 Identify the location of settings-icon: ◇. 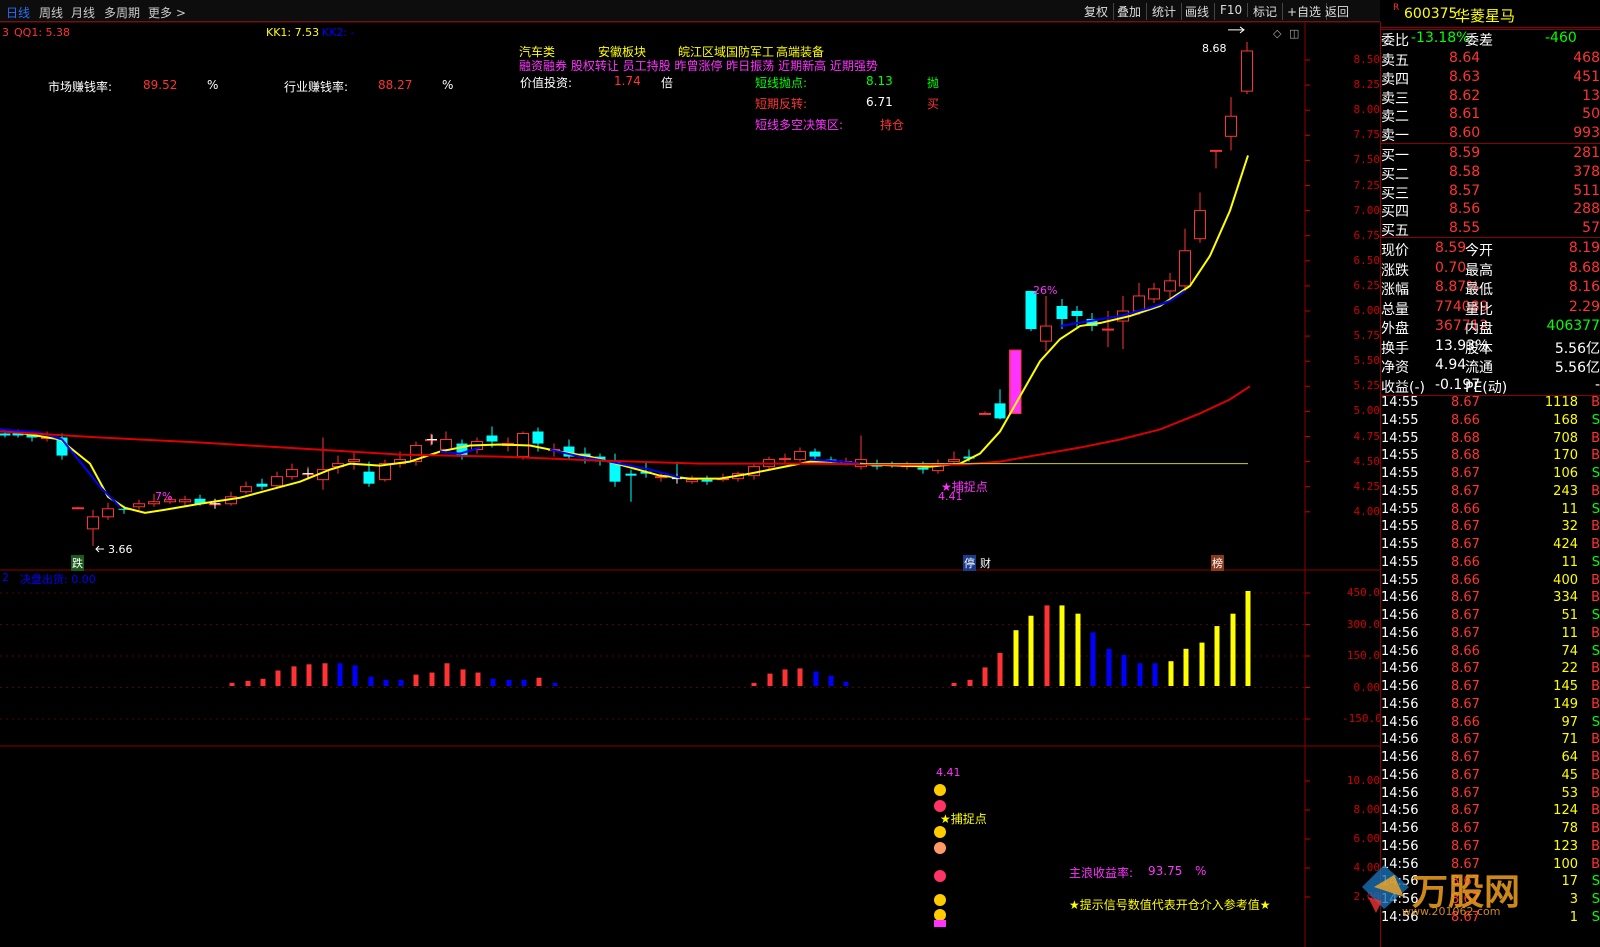
(1277, 33).